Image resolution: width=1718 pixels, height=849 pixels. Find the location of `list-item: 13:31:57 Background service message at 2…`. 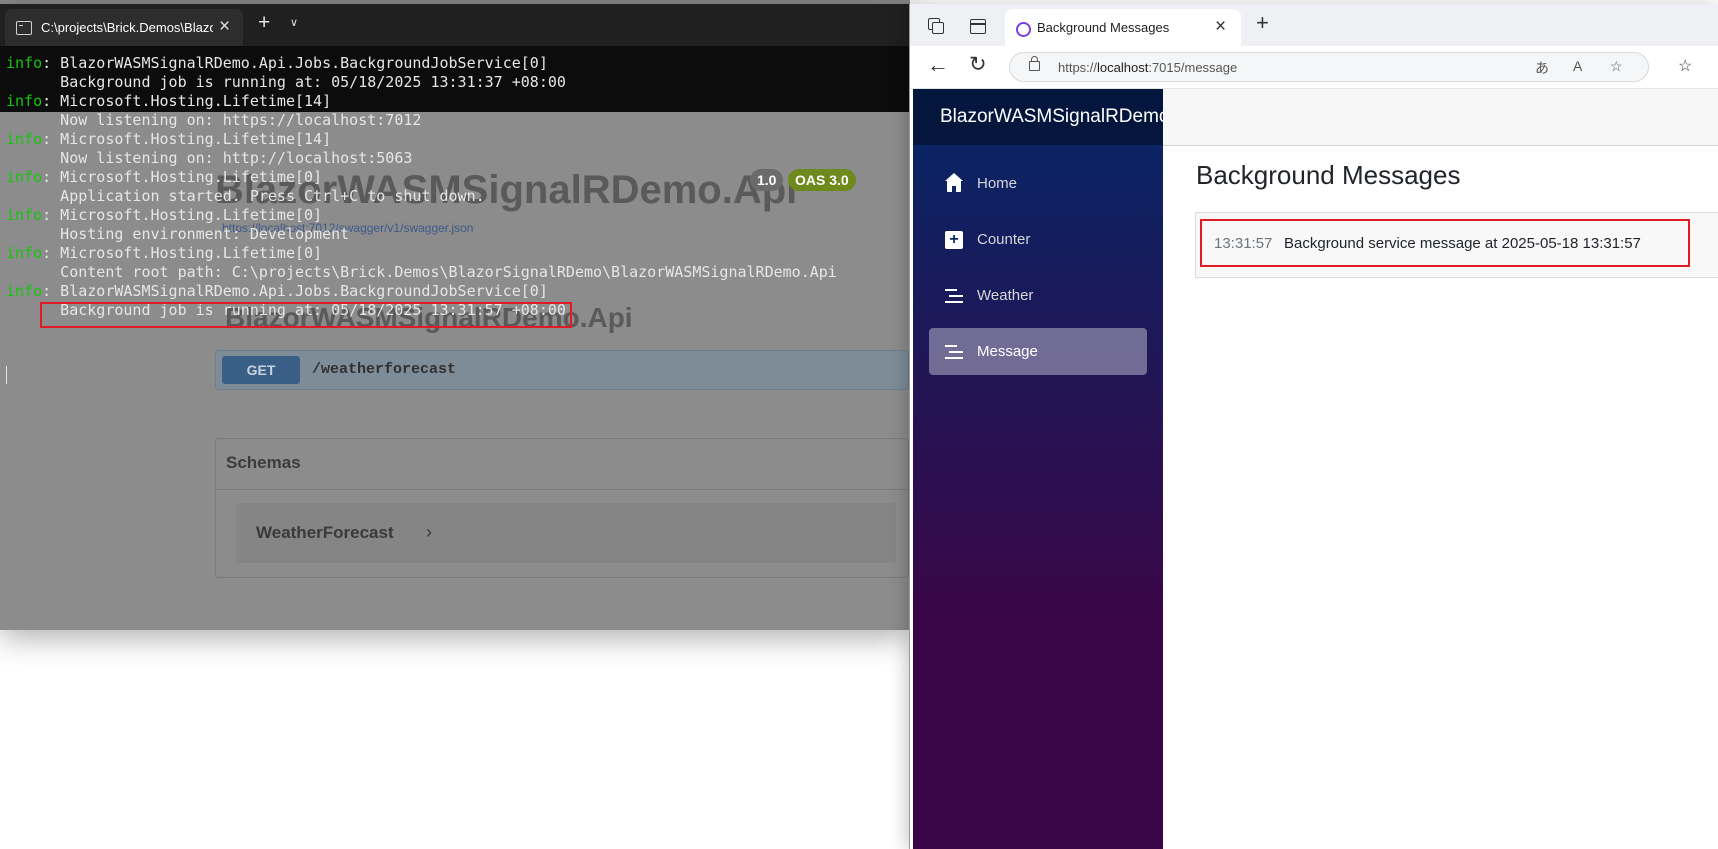

list-item: 13:31:57 Background service message at 2… is located at coordinates (1457, 245).